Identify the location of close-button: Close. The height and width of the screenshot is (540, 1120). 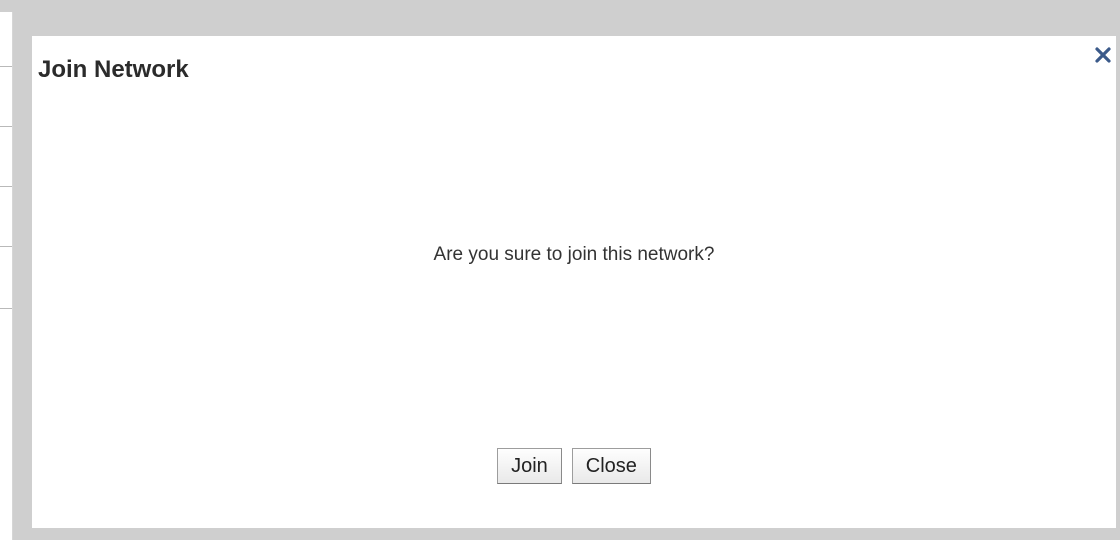
(611, 466).